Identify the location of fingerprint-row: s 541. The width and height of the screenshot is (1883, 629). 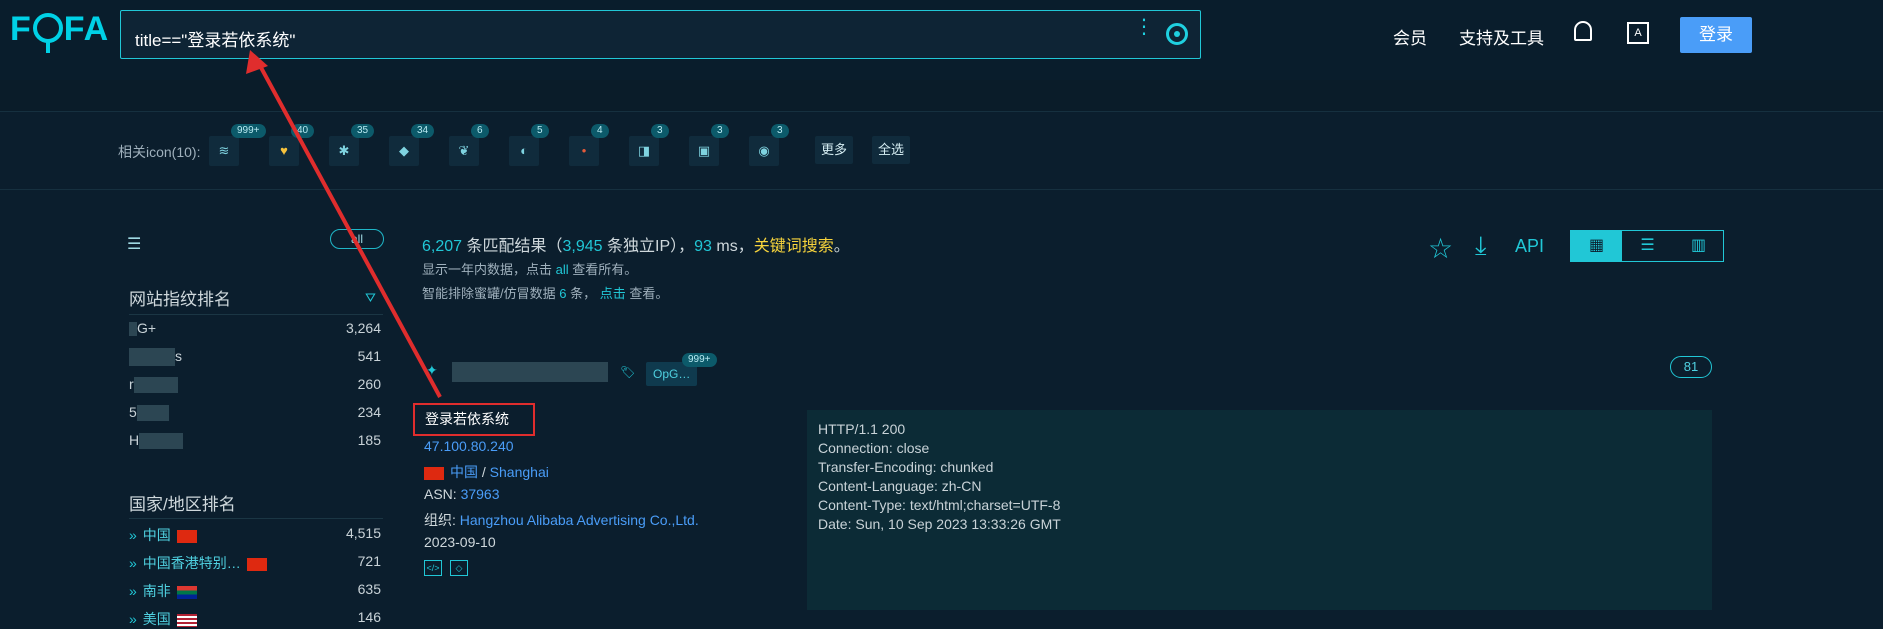
(255, 357).